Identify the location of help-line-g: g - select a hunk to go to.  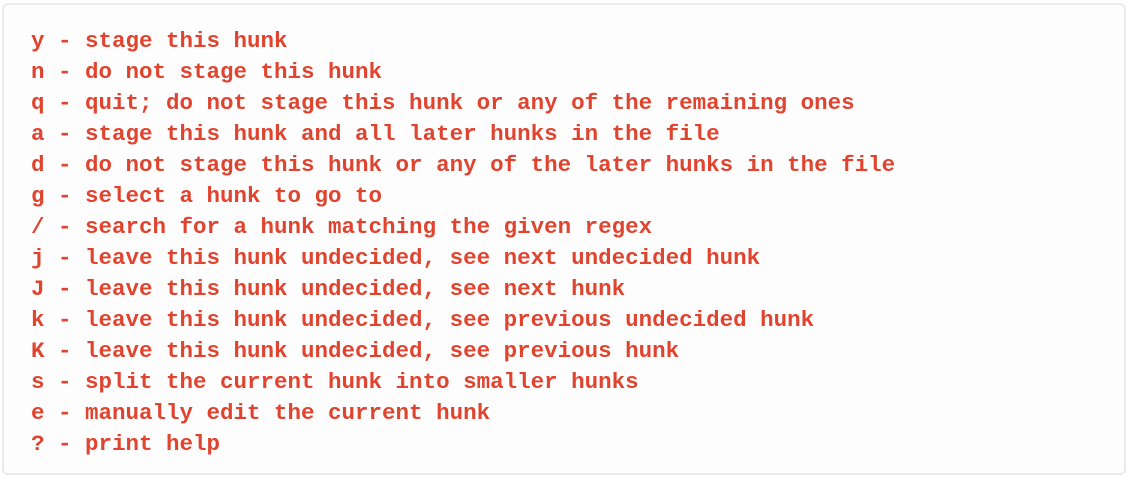
(207, 196).